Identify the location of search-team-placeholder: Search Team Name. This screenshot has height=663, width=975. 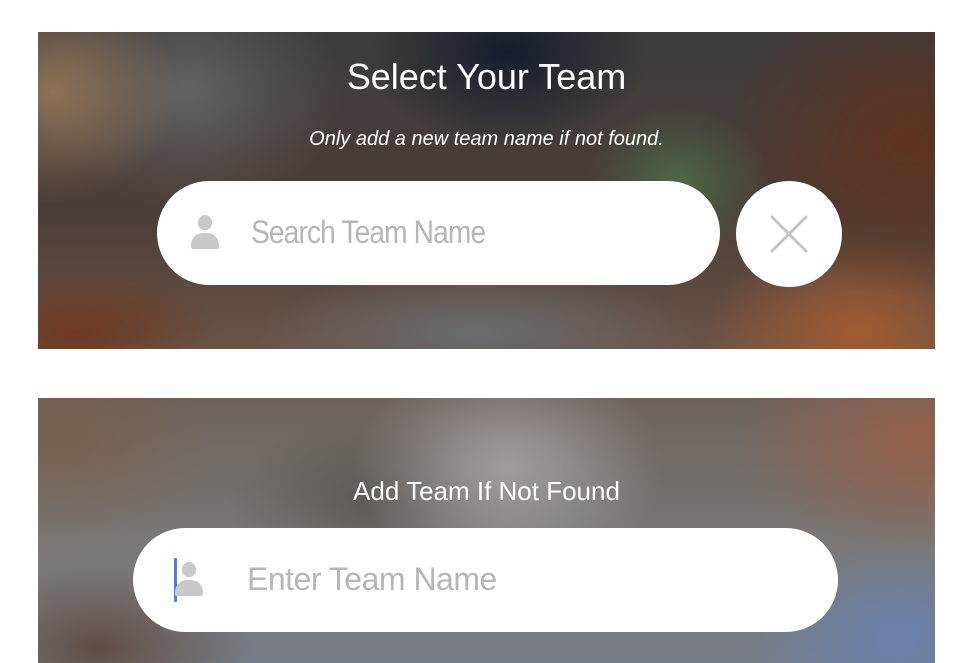
(368, 232).